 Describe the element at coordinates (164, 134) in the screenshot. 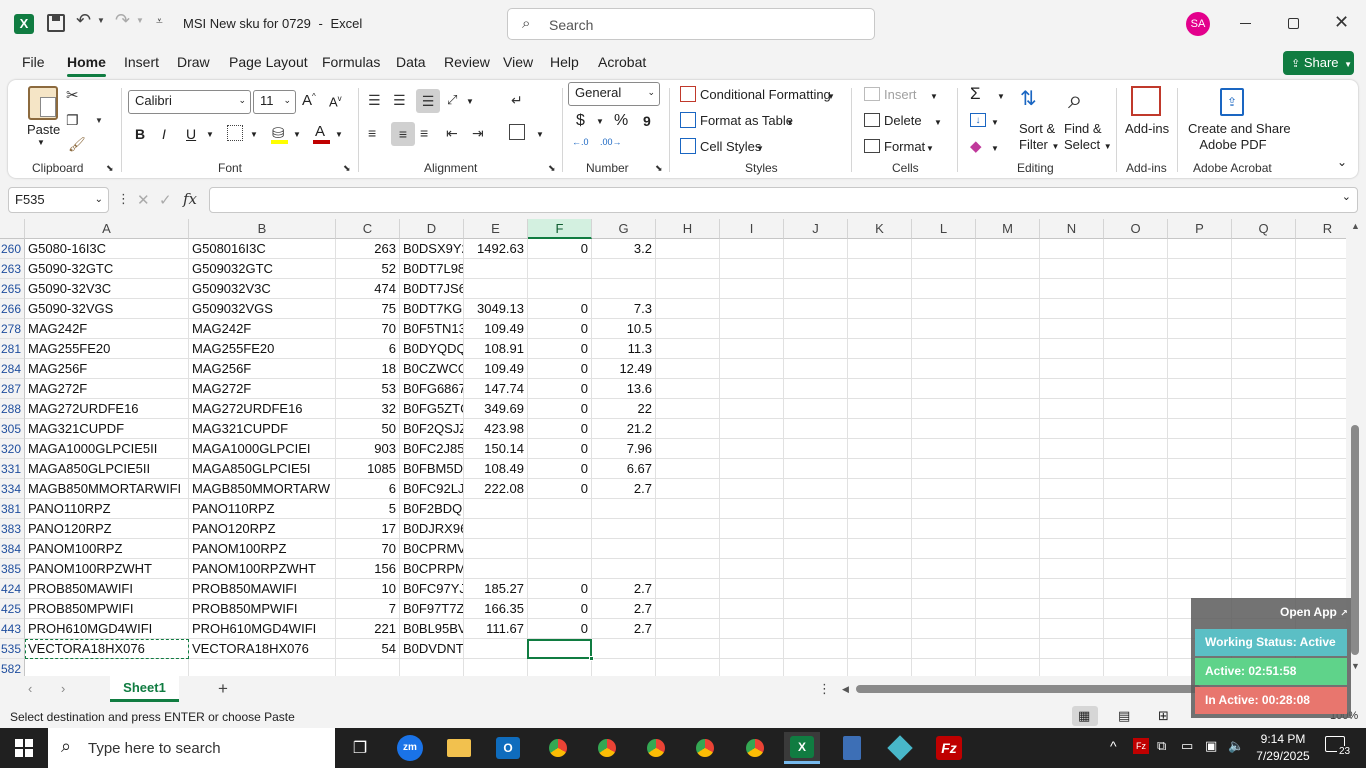

I see `italic-button: I` at that location.